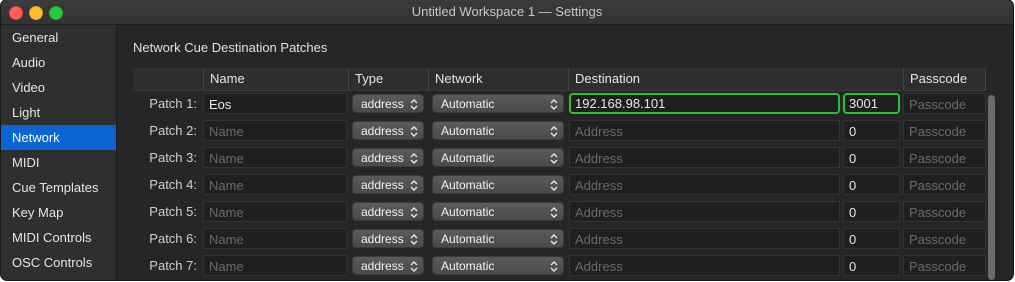 This screenshot has height=282, width=1015. What do you see at coordinates (58, 62) in the screenshot?
I see `sidebar-item-audio: Audio` at bounding box center [58, 62].